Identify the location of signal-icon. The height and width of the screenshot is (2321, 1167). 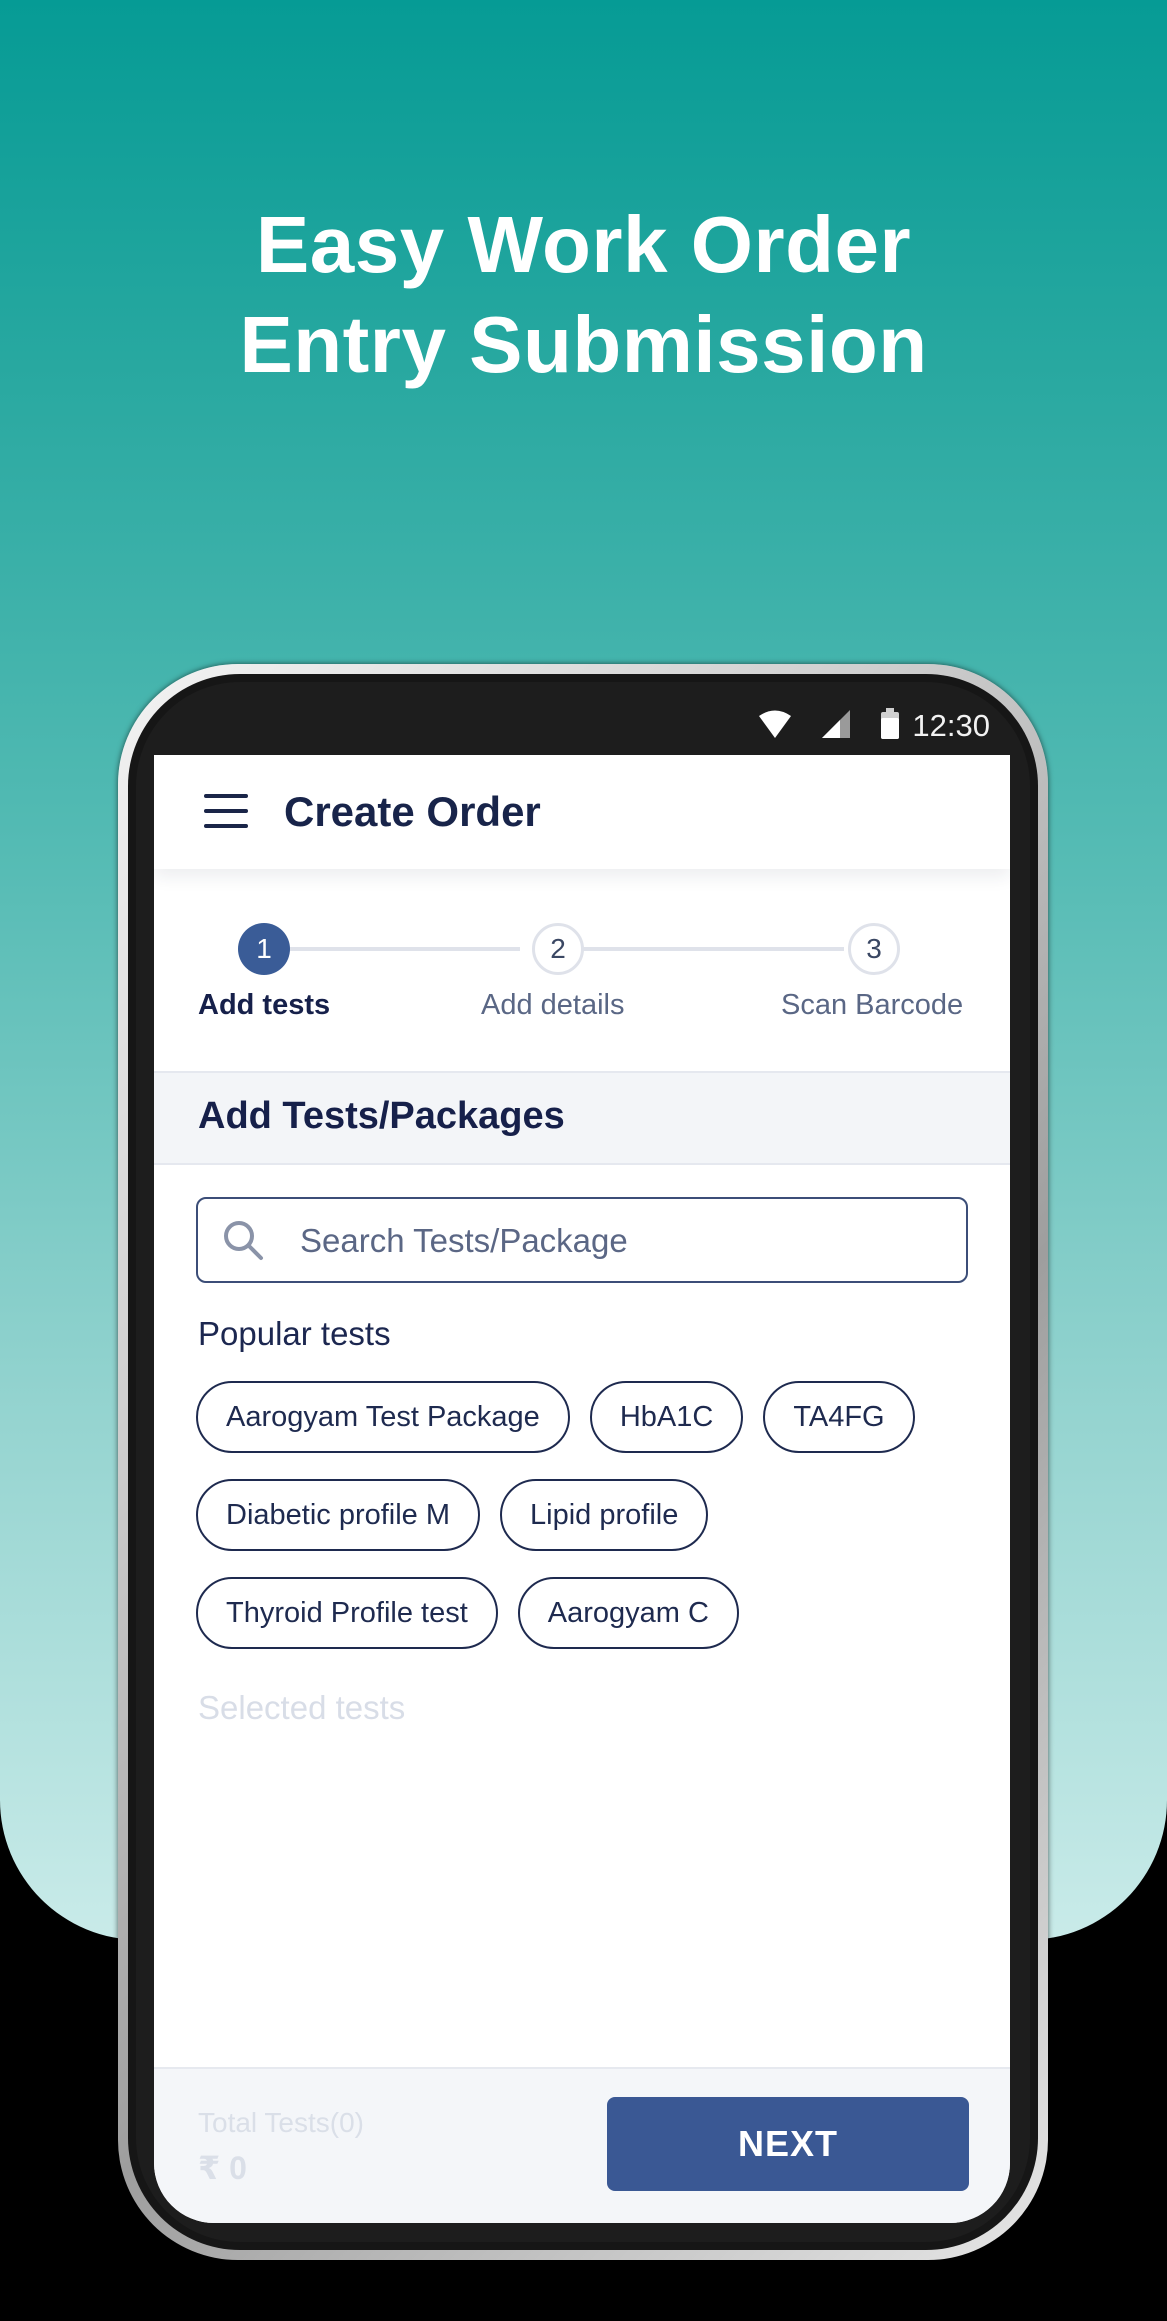
(836, 724).